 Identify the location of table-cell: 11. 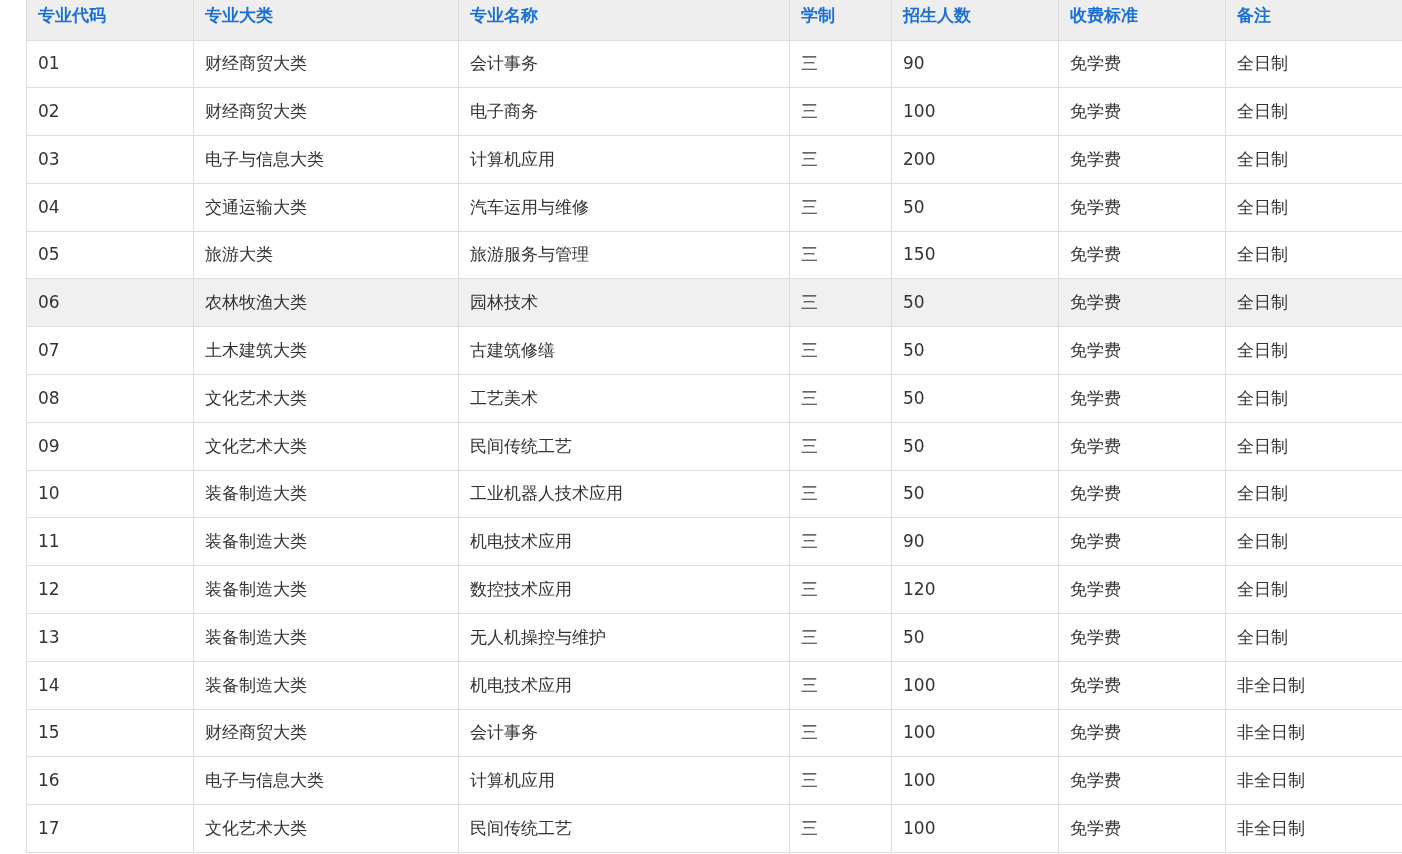
(110, 541).